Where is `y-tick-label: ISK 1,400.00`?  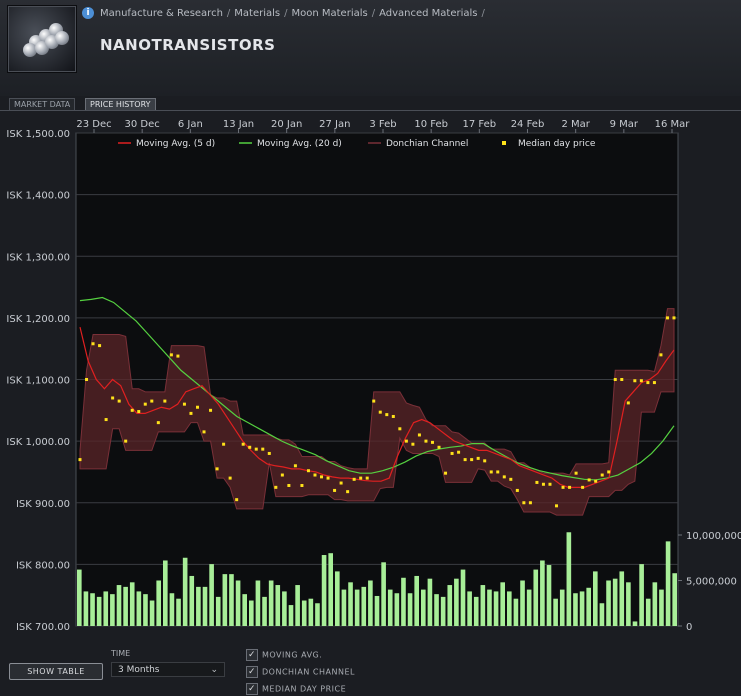 y-tick-label: ISK 1,400.00 is located at coordinates (38, 196).